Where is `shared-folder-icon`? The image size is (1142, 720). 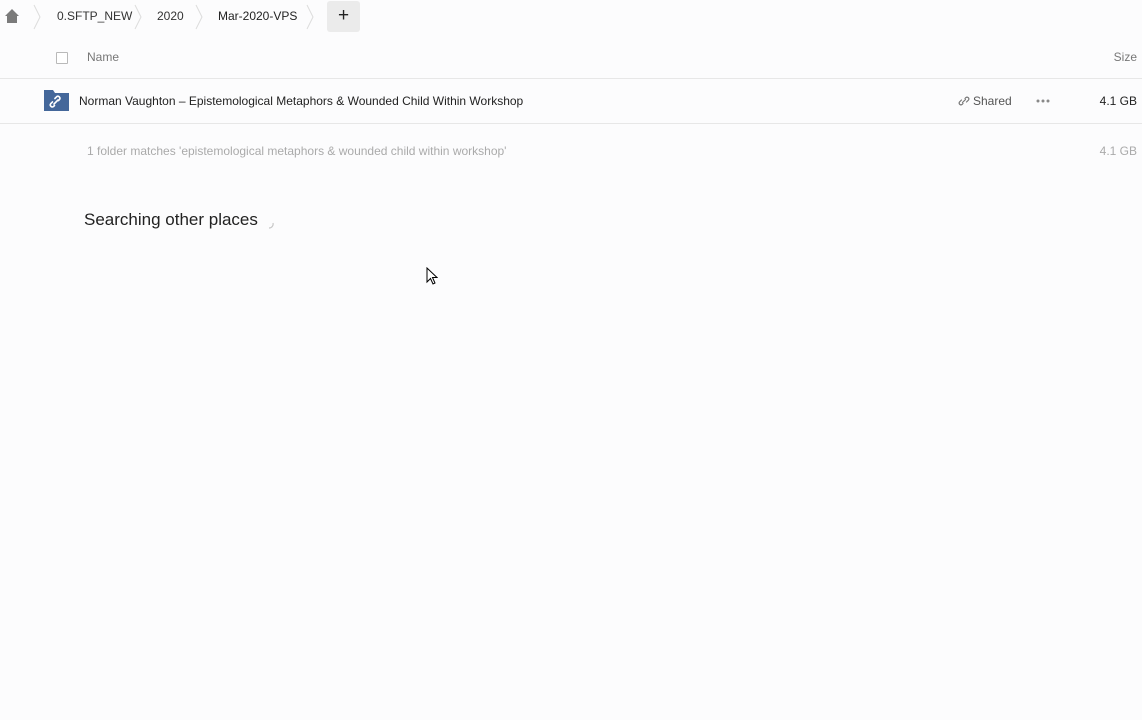
shared-folder-icon is located at coordinates (56, 100).